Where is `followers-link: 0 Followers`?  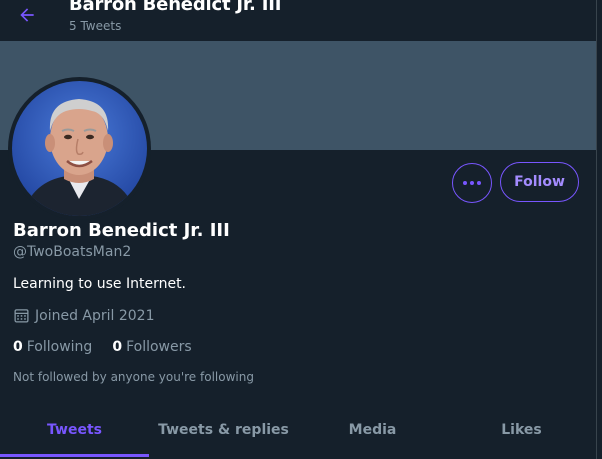 followers-link: 0 Followers is located at coordinates (151, 347).